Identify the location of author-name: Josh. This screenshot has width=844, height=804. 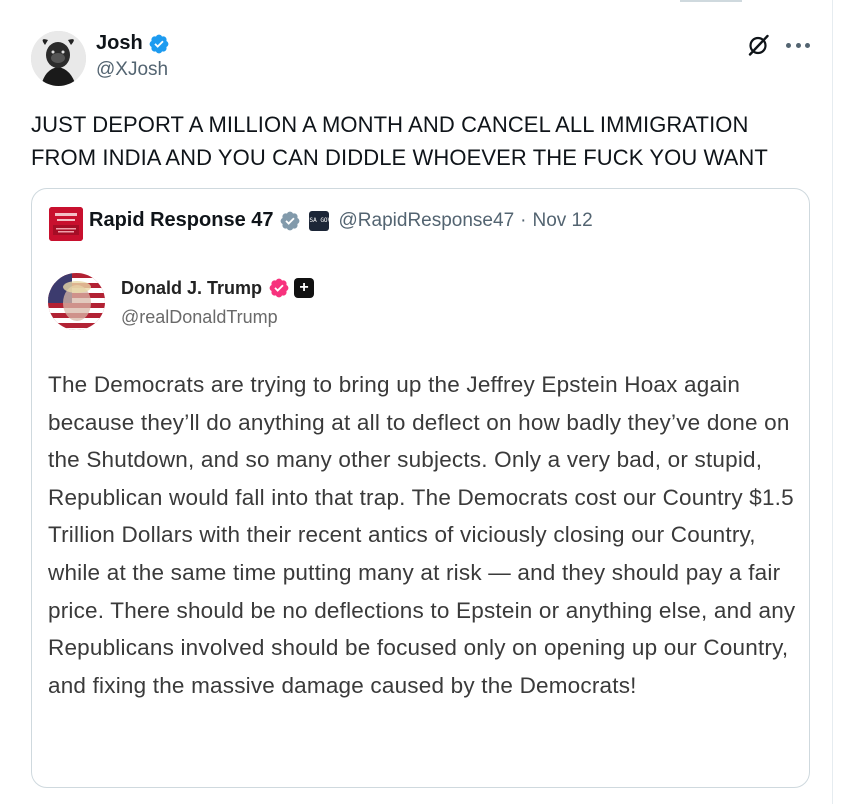
(119, 43).